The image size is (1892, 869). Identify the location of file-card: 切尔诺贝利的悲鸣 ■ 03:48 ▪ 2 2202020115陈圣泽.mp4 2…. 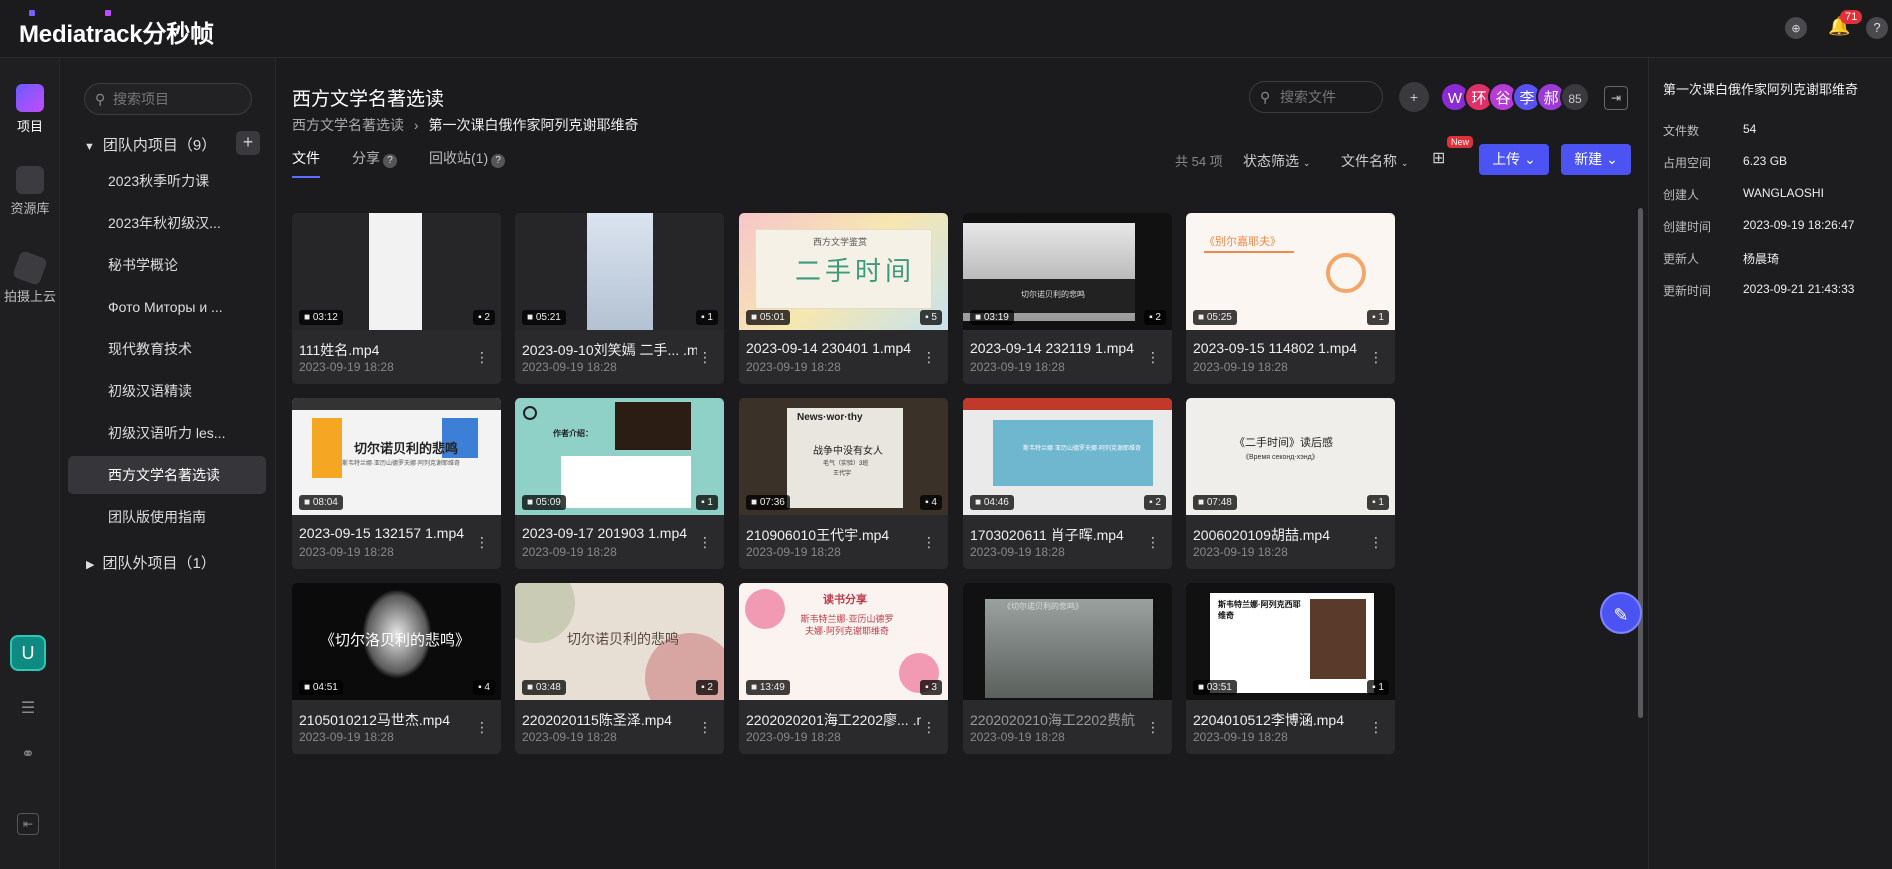
(619, 668).